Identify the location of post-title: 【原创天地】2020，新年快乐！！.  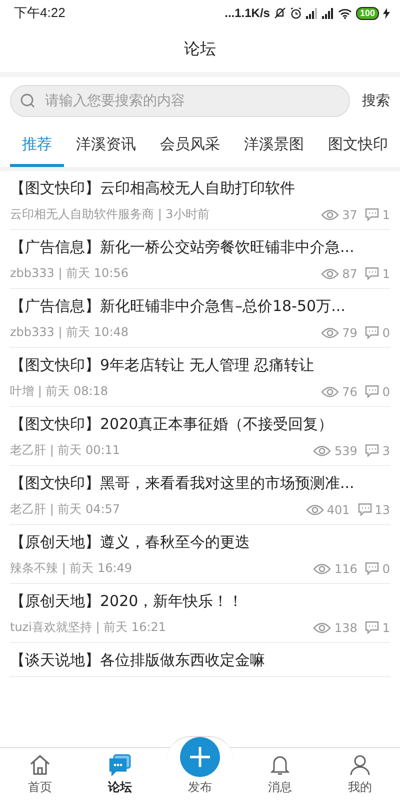
(200, 601).